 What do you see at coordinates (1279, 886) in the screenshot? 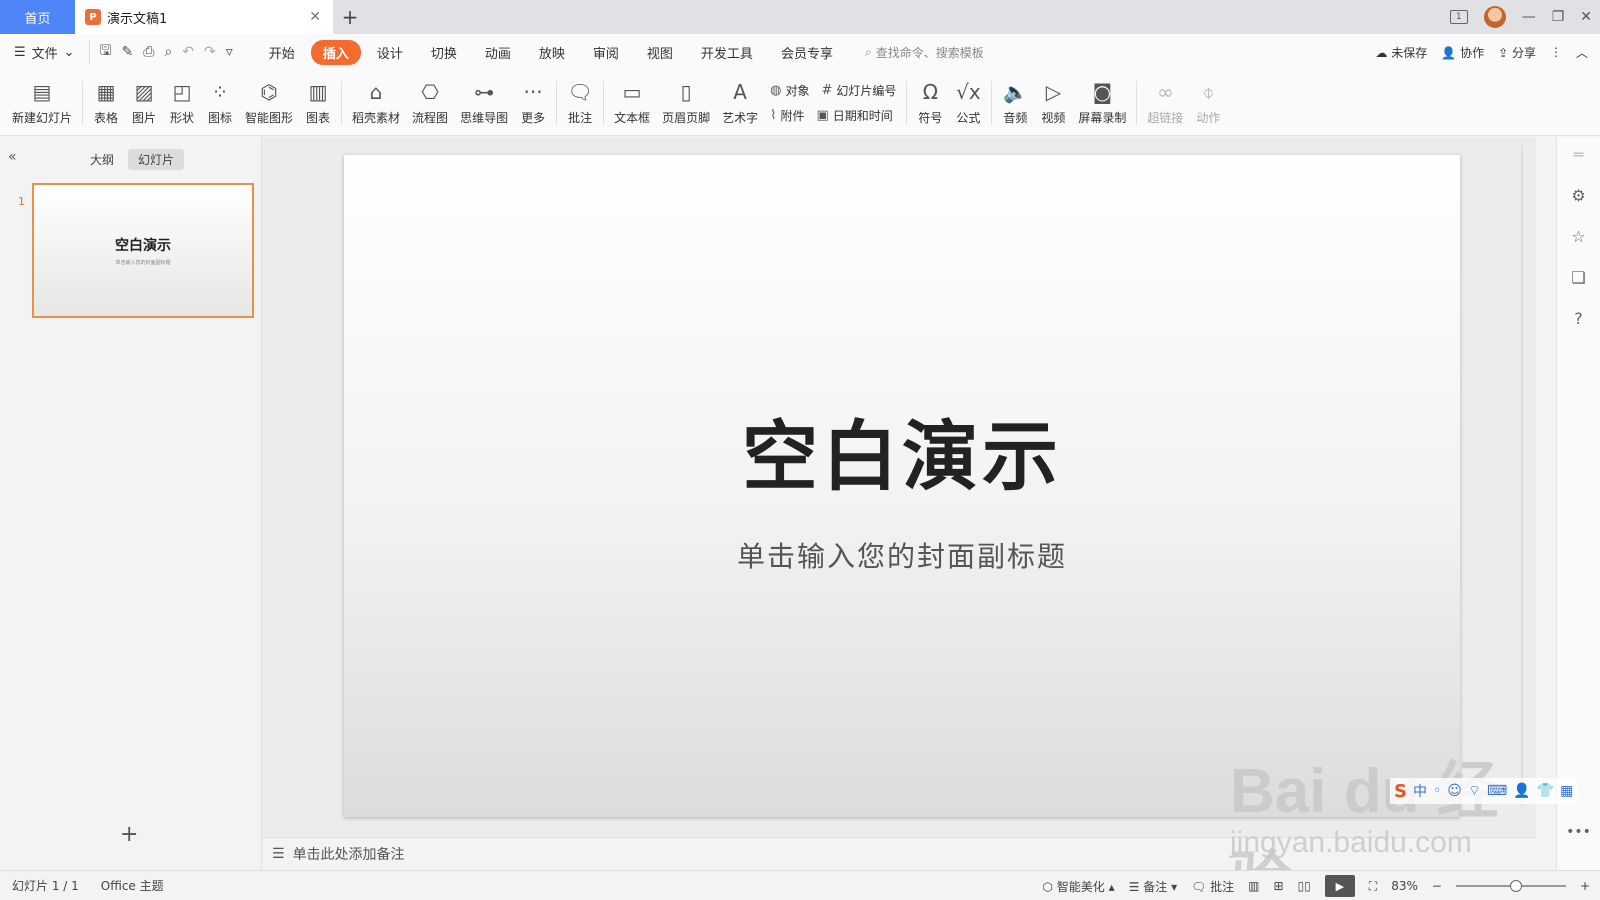
I see `sorter-view-icon: ⊞` at bounding box center [1279, 886].